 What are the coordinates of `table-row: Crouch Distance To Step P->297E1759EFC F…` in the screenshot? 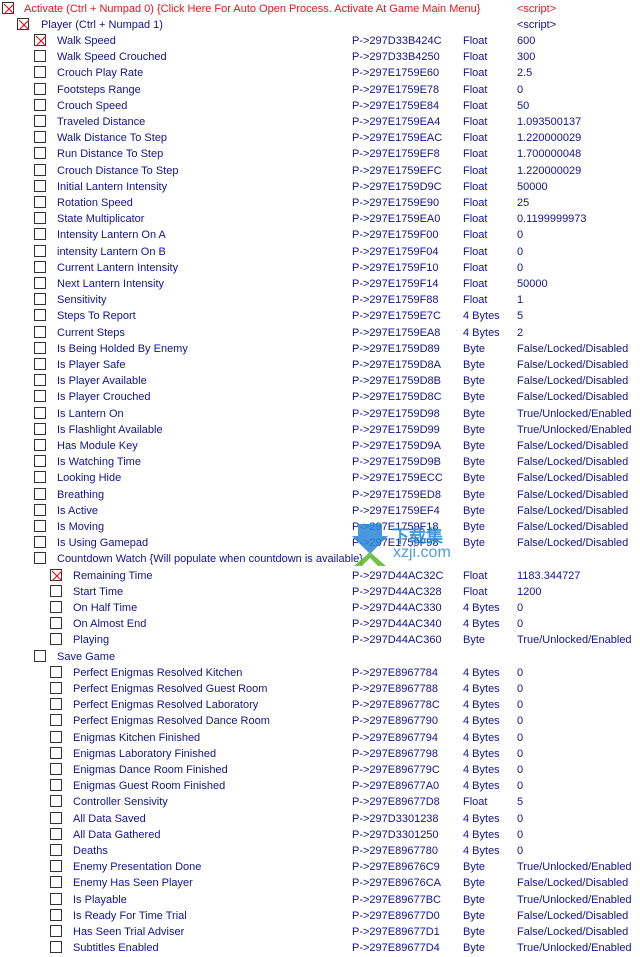 It's located at (320, 171).